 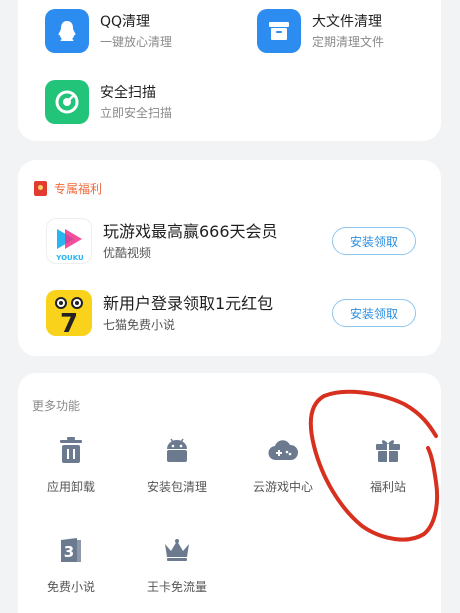 What do you see at coordinates (176, 587) in the screenshot?
I see `feature-label: 王卡免流量` at bounding box center [176, 587].